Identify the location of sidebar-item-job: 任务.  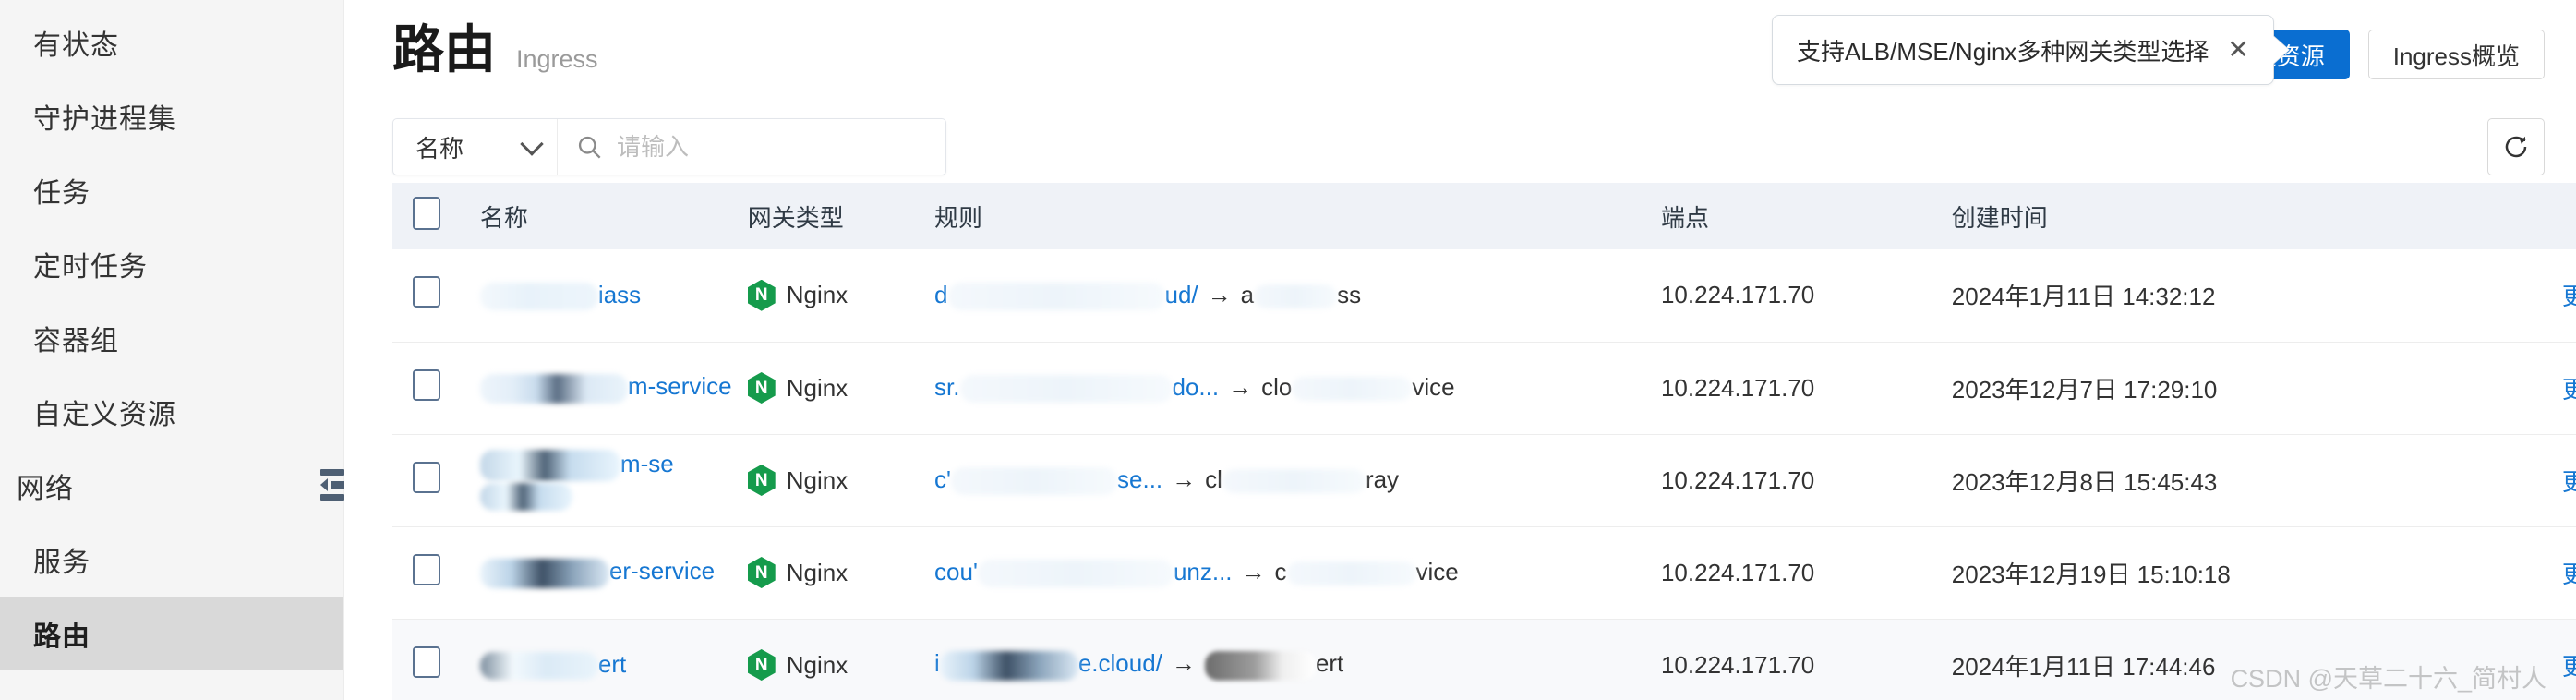
(171, 190).